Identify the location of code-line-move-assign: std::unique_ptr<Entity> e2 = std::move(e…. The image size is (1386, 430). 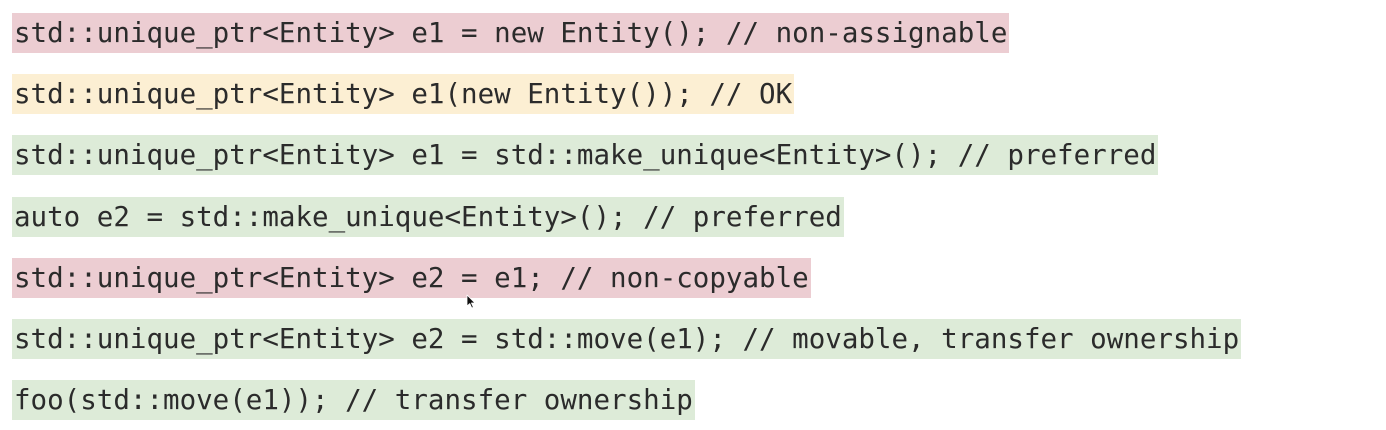
(627, 339).